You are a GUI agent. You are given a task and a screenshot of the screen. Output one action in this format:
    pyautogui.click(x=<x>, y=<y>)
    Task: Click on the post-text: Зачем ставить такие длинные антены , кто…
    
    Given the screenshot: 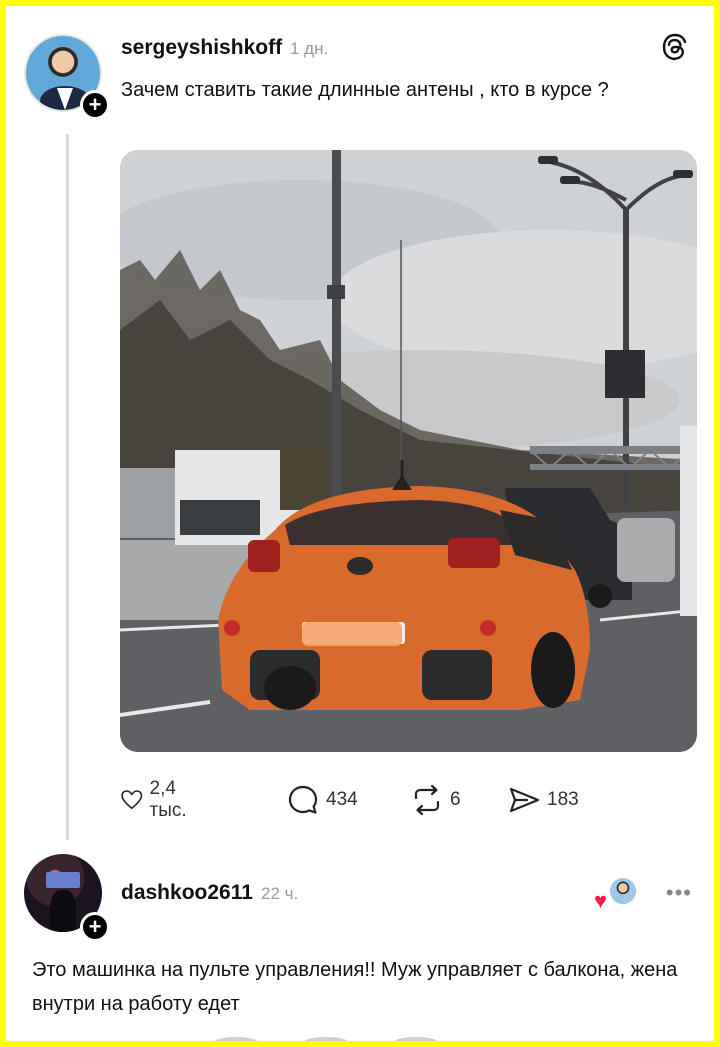 What is the action you would take?
    pyautogui.click(x=365, y=90)
    